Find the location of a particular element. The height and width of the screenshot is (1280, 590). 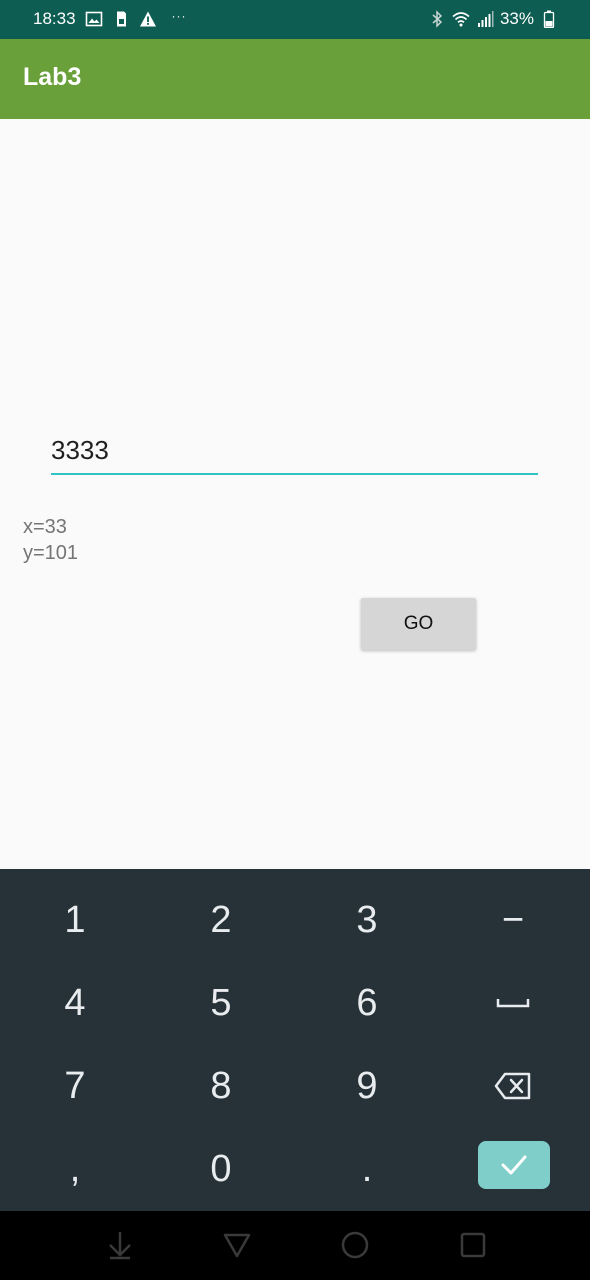

backspace-key is located at coordinates (513, 1086).